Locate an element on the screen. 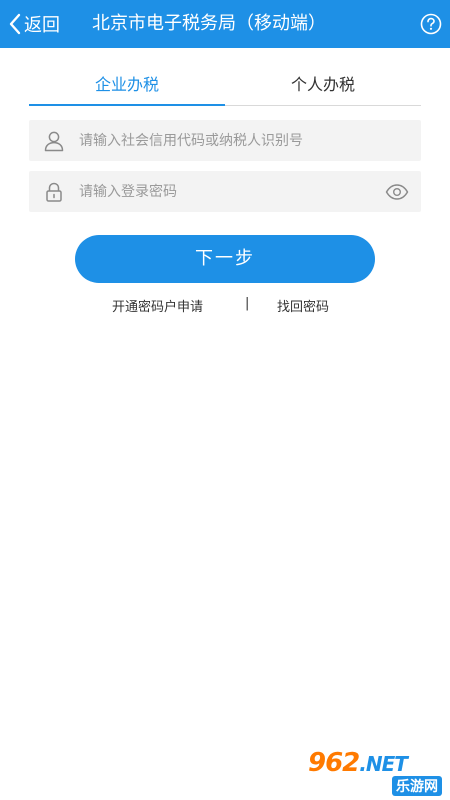  back-button: 返回 is located at coordinates (34, 24).